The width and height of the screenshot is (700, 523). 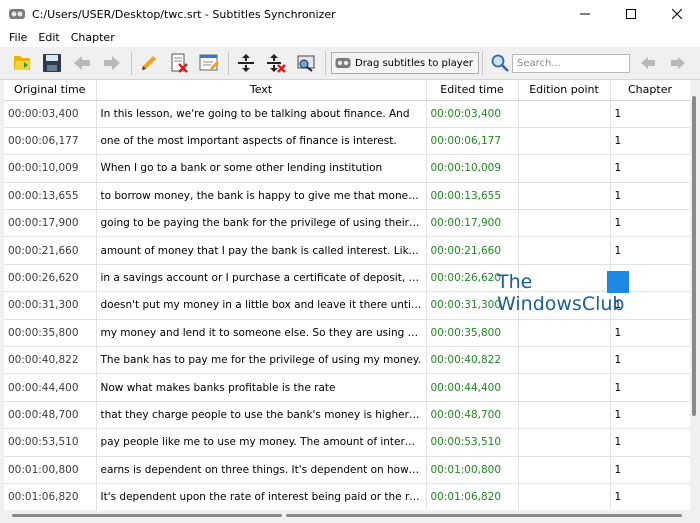 I want to click on cell-original-time: 00:00:48,700, so click(x=50, y=415).